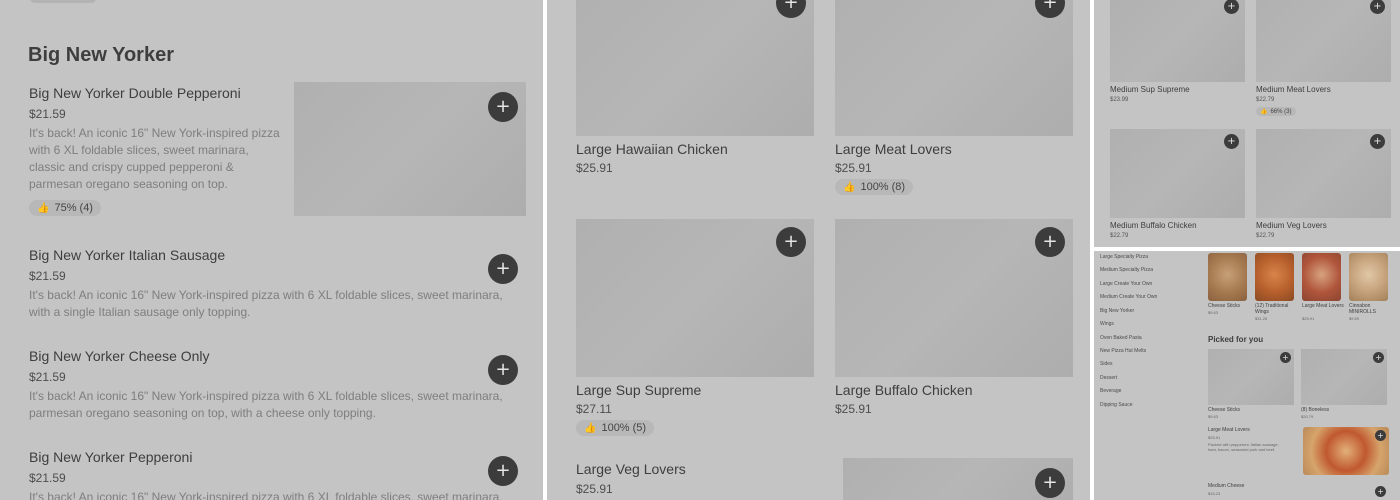  Describe the element at coordinates (1116, 405) in the screenshot. I see `sidebar-item: Dipping Sauce` at that location.